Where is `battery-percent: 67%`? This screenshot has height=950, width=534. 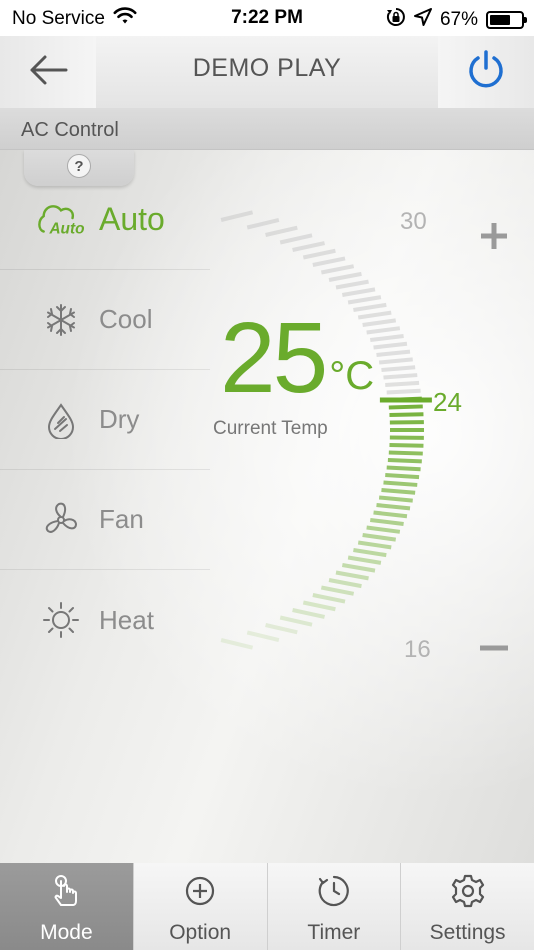 battery-percent: 67% is located at coordinates (458, 19).